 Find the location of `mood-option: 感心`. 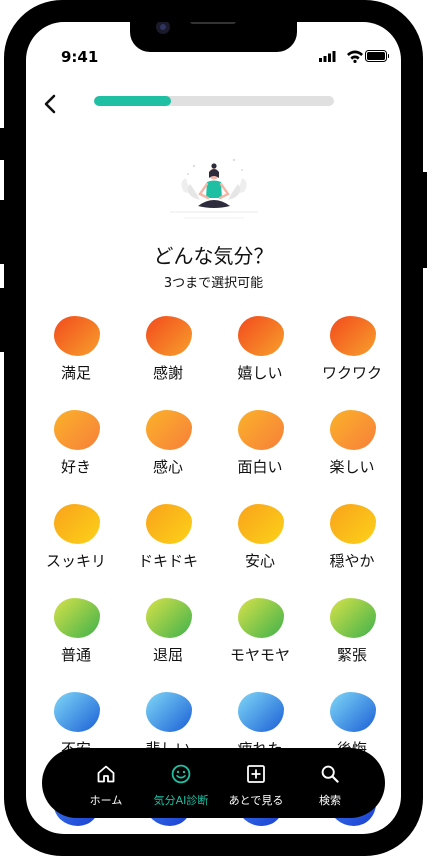

mood-option: 感心 is located at coordinates (168, 446).